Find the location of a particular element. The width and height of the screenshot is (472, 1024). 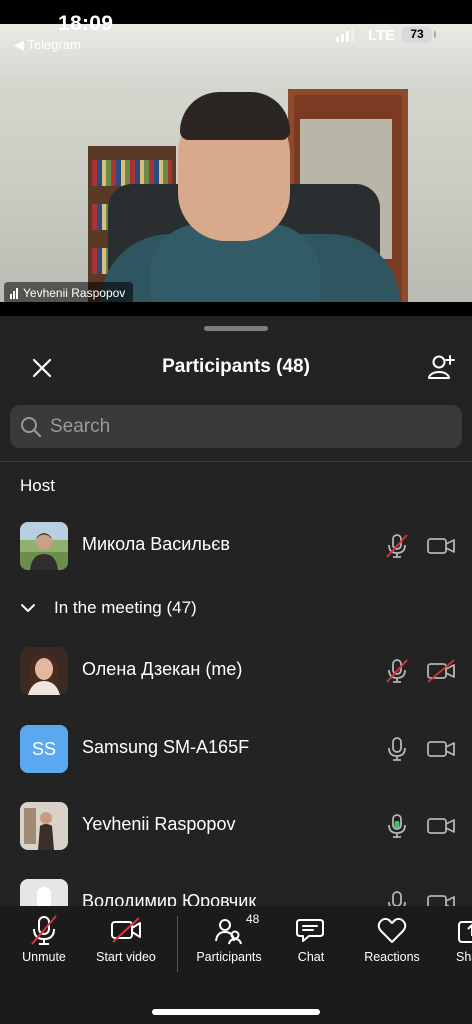

host-section-label: Host is located at coordinates (37, 485).